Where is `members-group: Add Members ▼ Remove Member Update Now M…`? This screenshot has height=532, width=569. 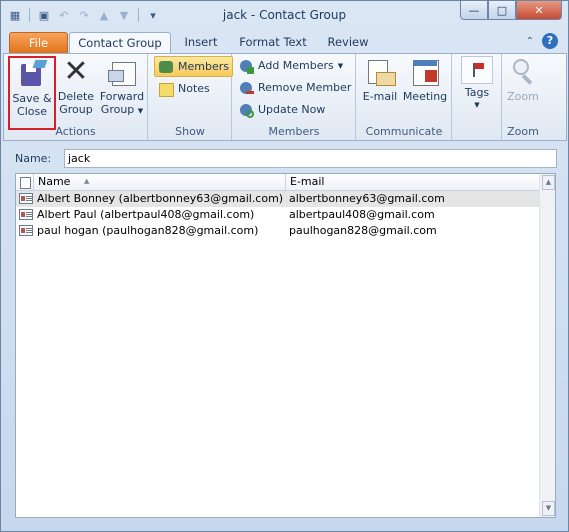 members-group: Add Members ▼ Remove Member Update Now M… is located at coordinates (294, 97).